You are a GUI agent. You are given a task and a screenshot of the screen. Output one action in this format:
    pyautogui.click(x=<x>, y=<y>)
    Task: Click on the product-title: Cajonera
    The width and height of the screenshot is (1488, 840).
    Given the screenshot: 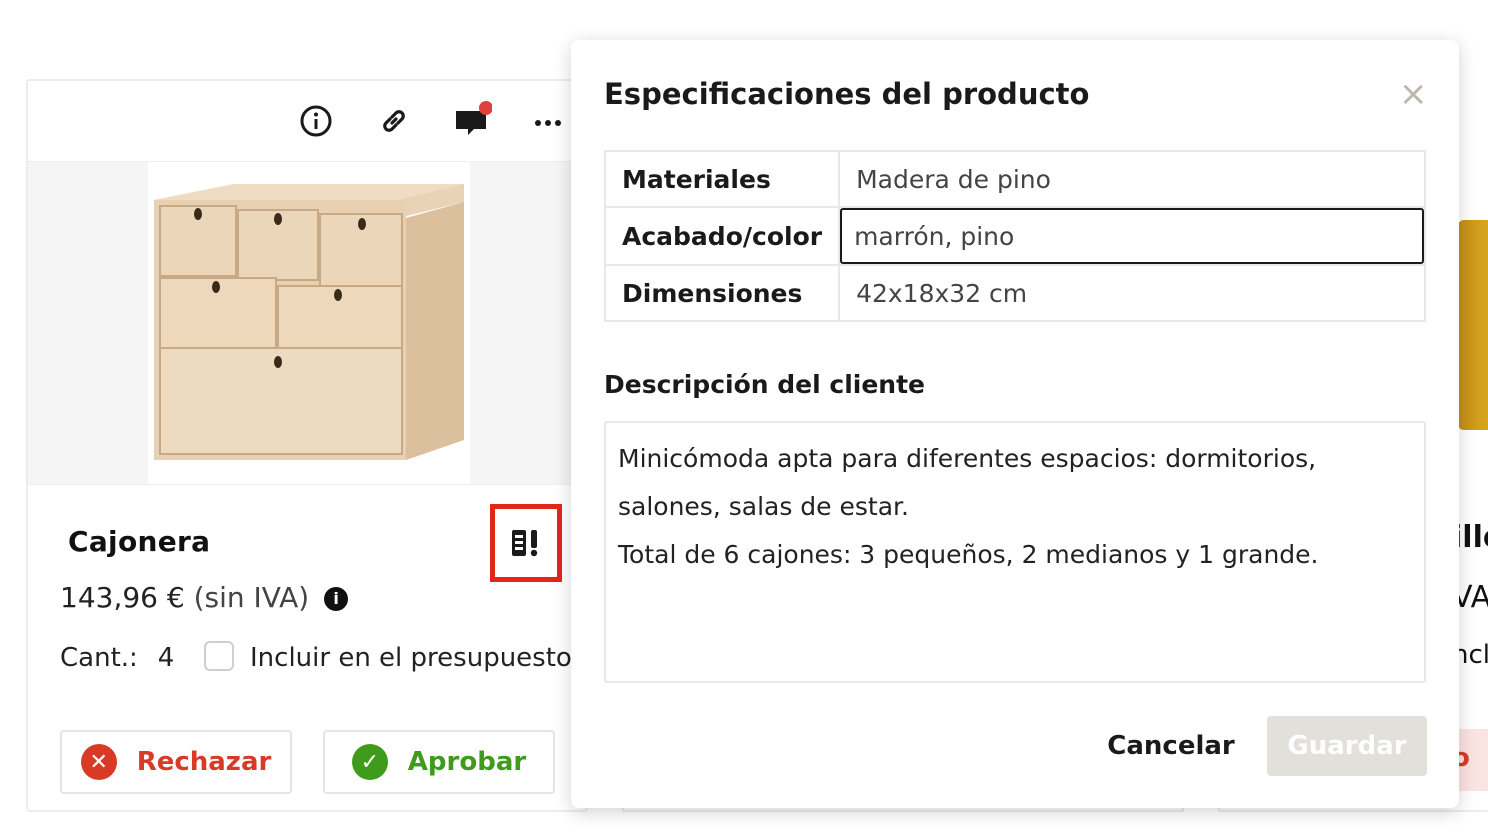 What is the action you would take?
    pyautogui.click(x=139, y=541)
    